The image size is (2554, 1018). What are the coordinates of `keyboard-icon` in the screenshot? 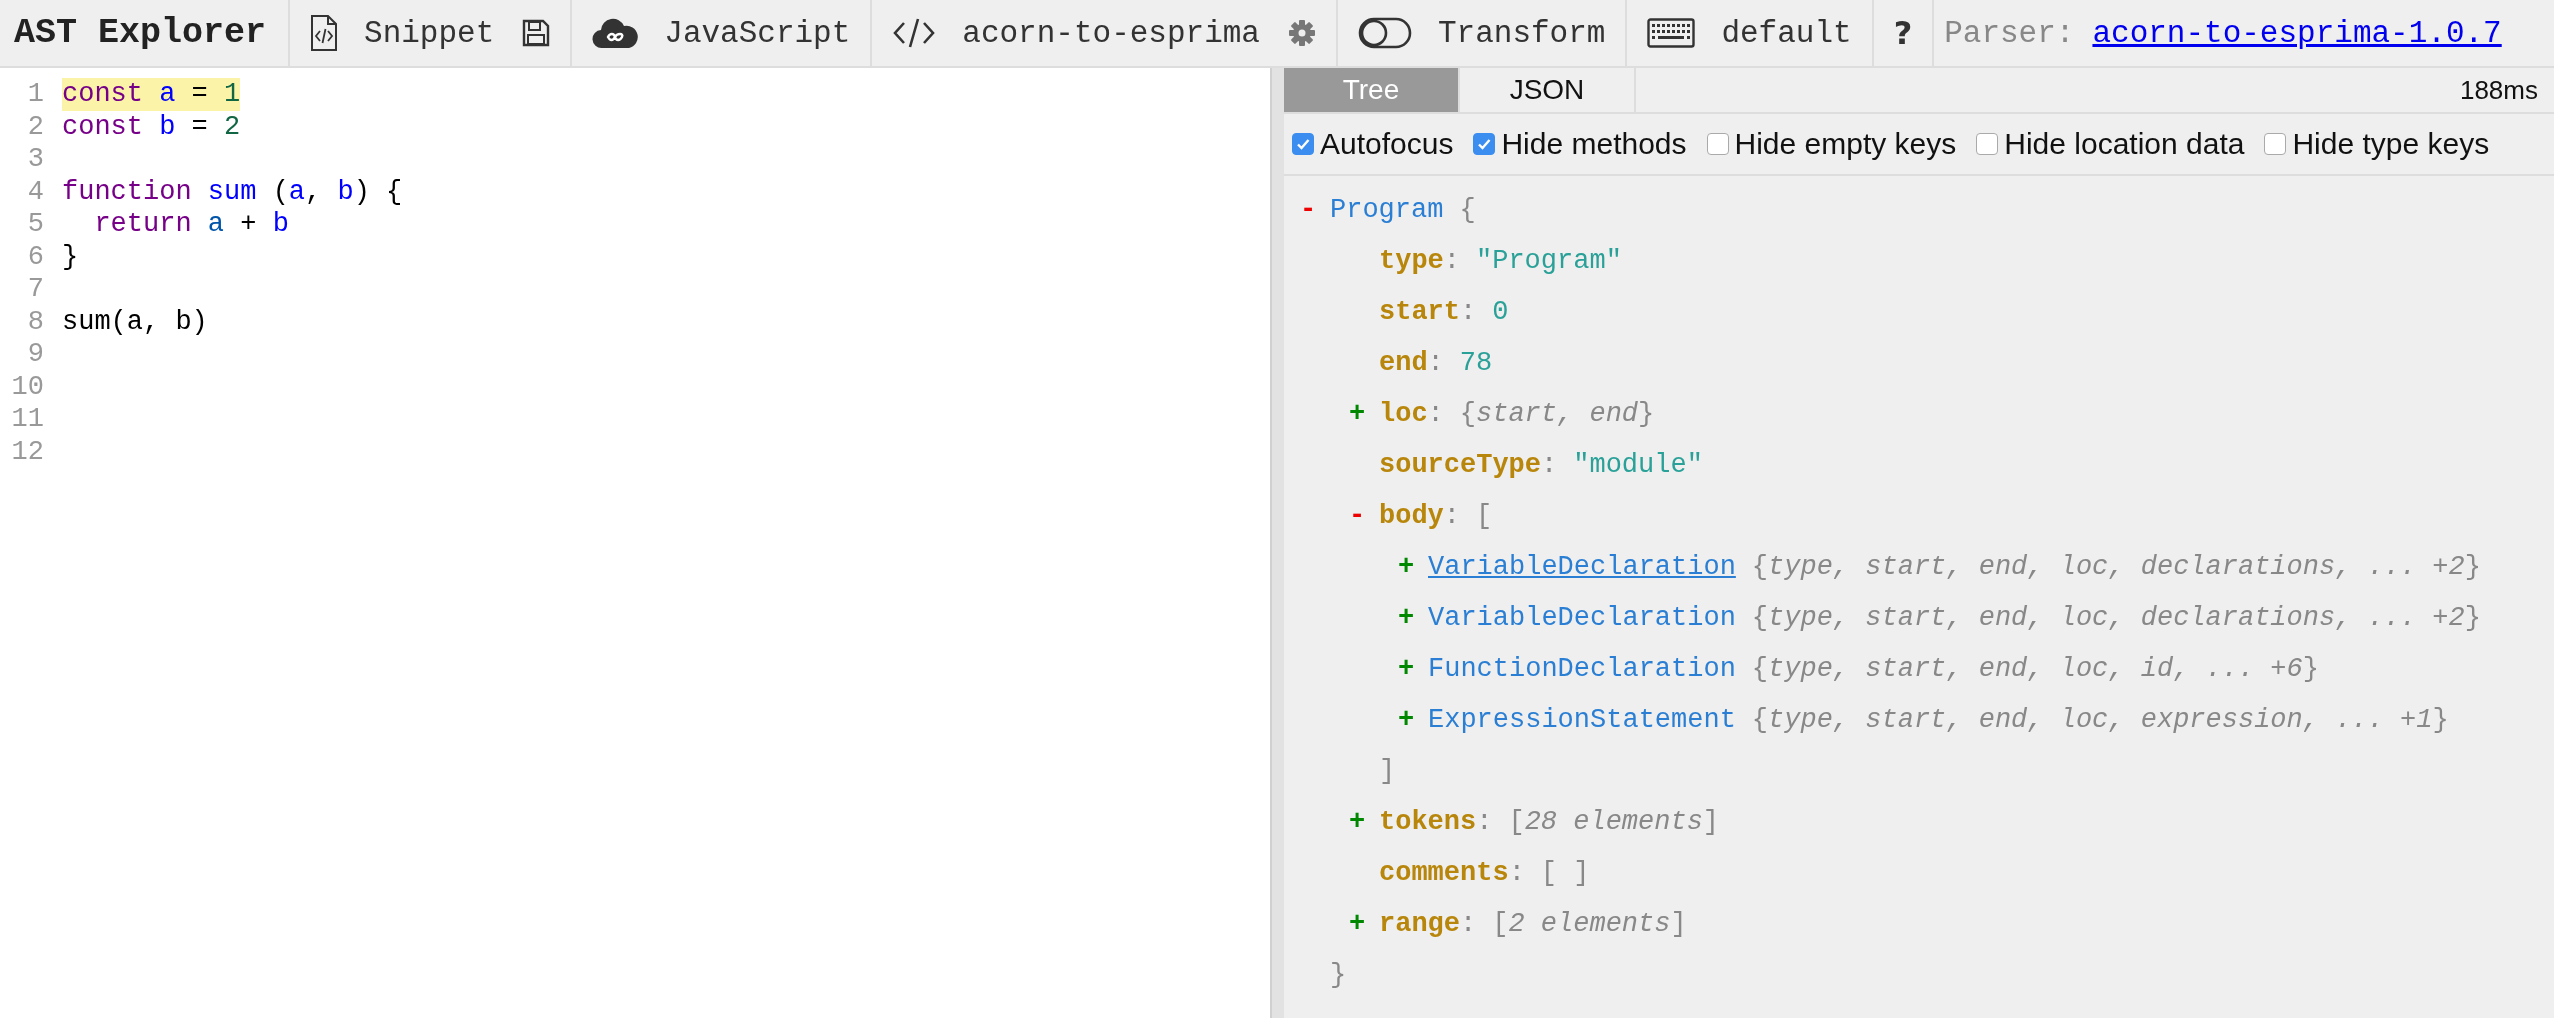 It's located at (1671, 33).